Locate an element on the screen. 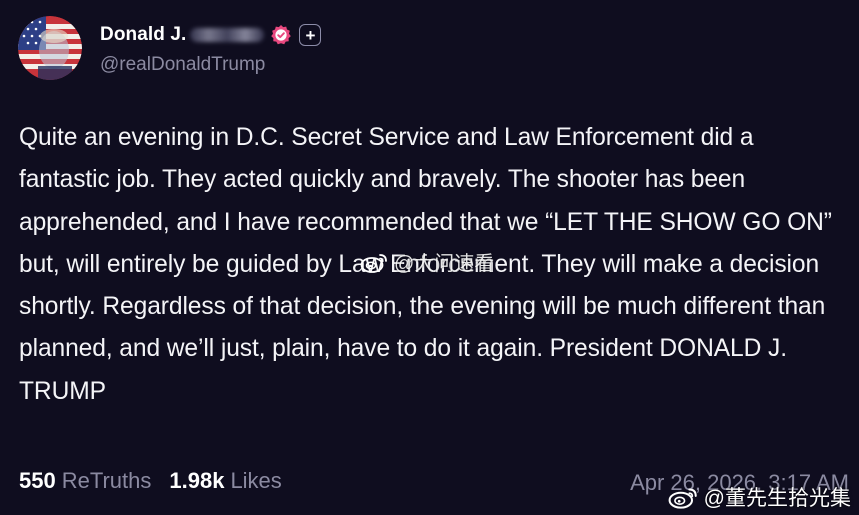 The image size is (859, 515). author-name-row: Donald J. + is located at coordinates (211, 35).